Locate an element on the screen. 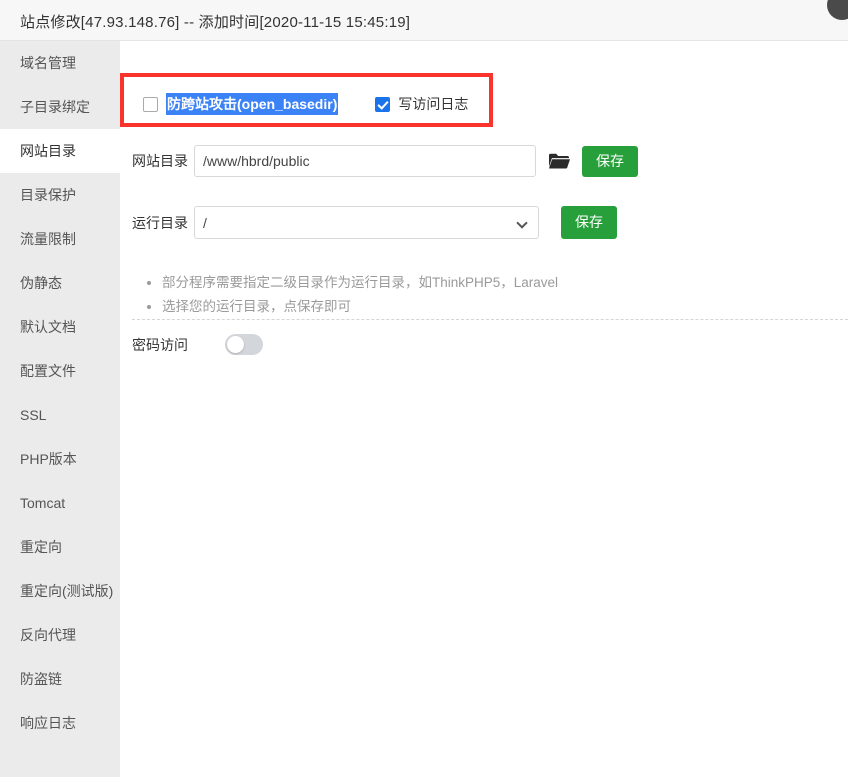  sidebar-item-label: 重定向(测试版) is located at coordinates (67, 591).